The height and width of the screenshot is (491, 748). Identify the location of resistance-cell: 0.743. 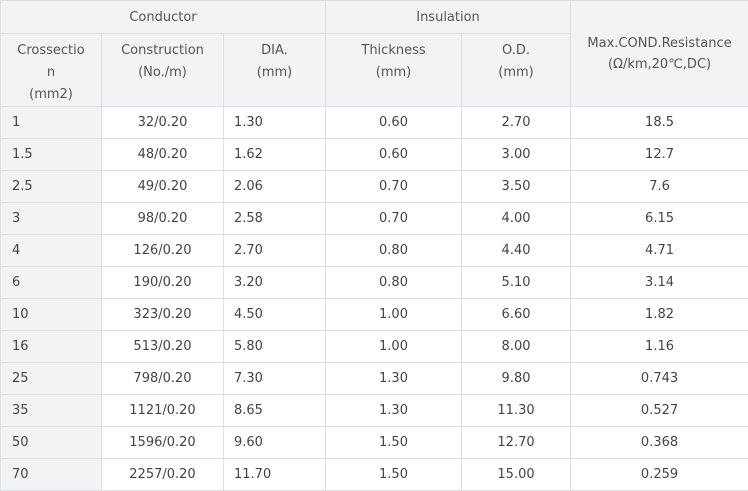
(659, 378).